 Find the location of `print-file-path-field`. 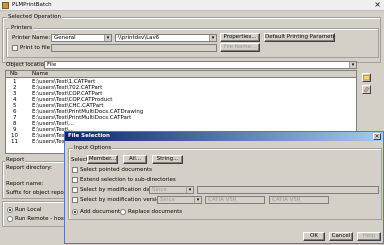

print-file-path-field is located at coordinates (134, 48).